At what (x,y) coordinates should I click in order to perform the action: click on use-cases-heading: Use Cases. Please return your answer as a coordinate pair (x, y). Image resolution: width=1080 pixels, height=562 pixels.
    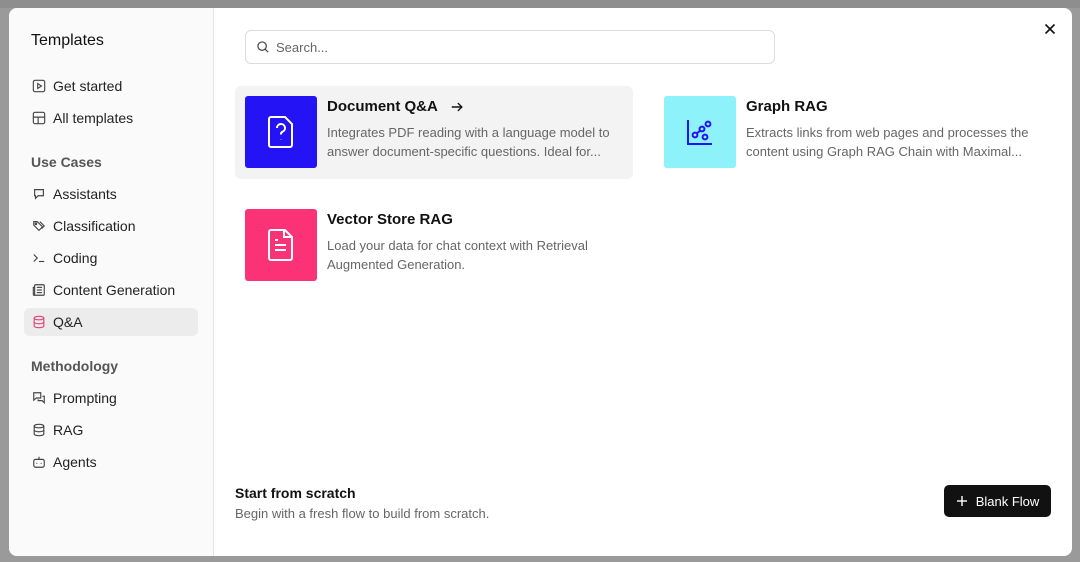
    Looking at the image, I should click on (66, 162).